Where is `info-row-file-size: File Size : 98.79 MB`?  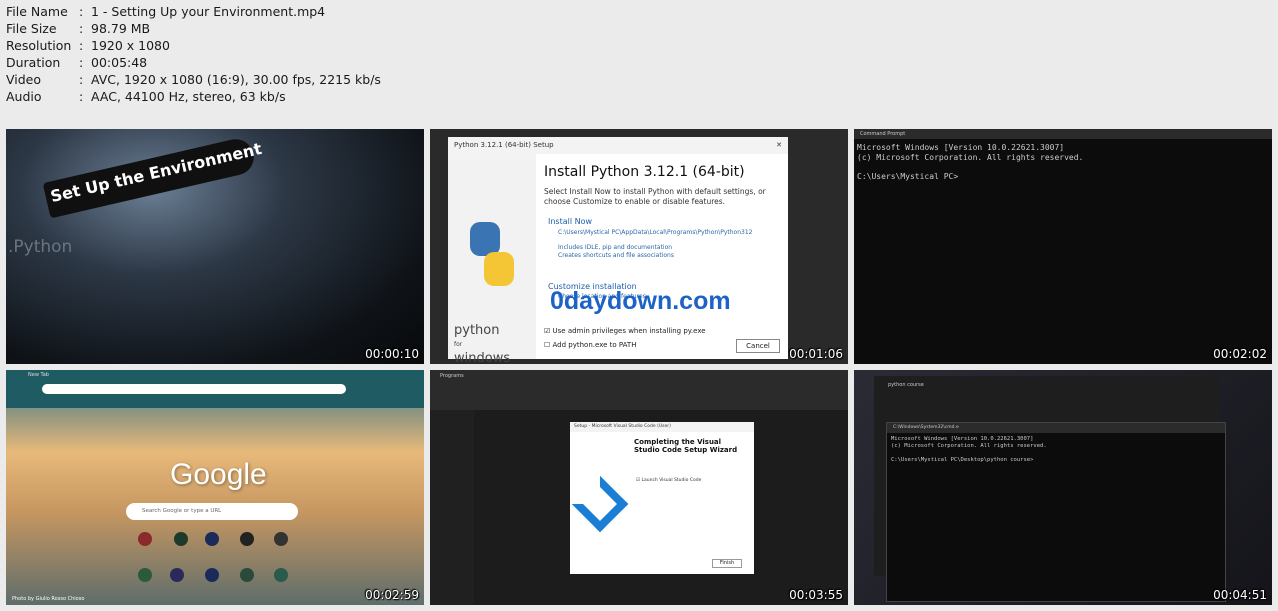 info-row-file-size: File Size : 98.79 MB is located at coordinates (193, 28).